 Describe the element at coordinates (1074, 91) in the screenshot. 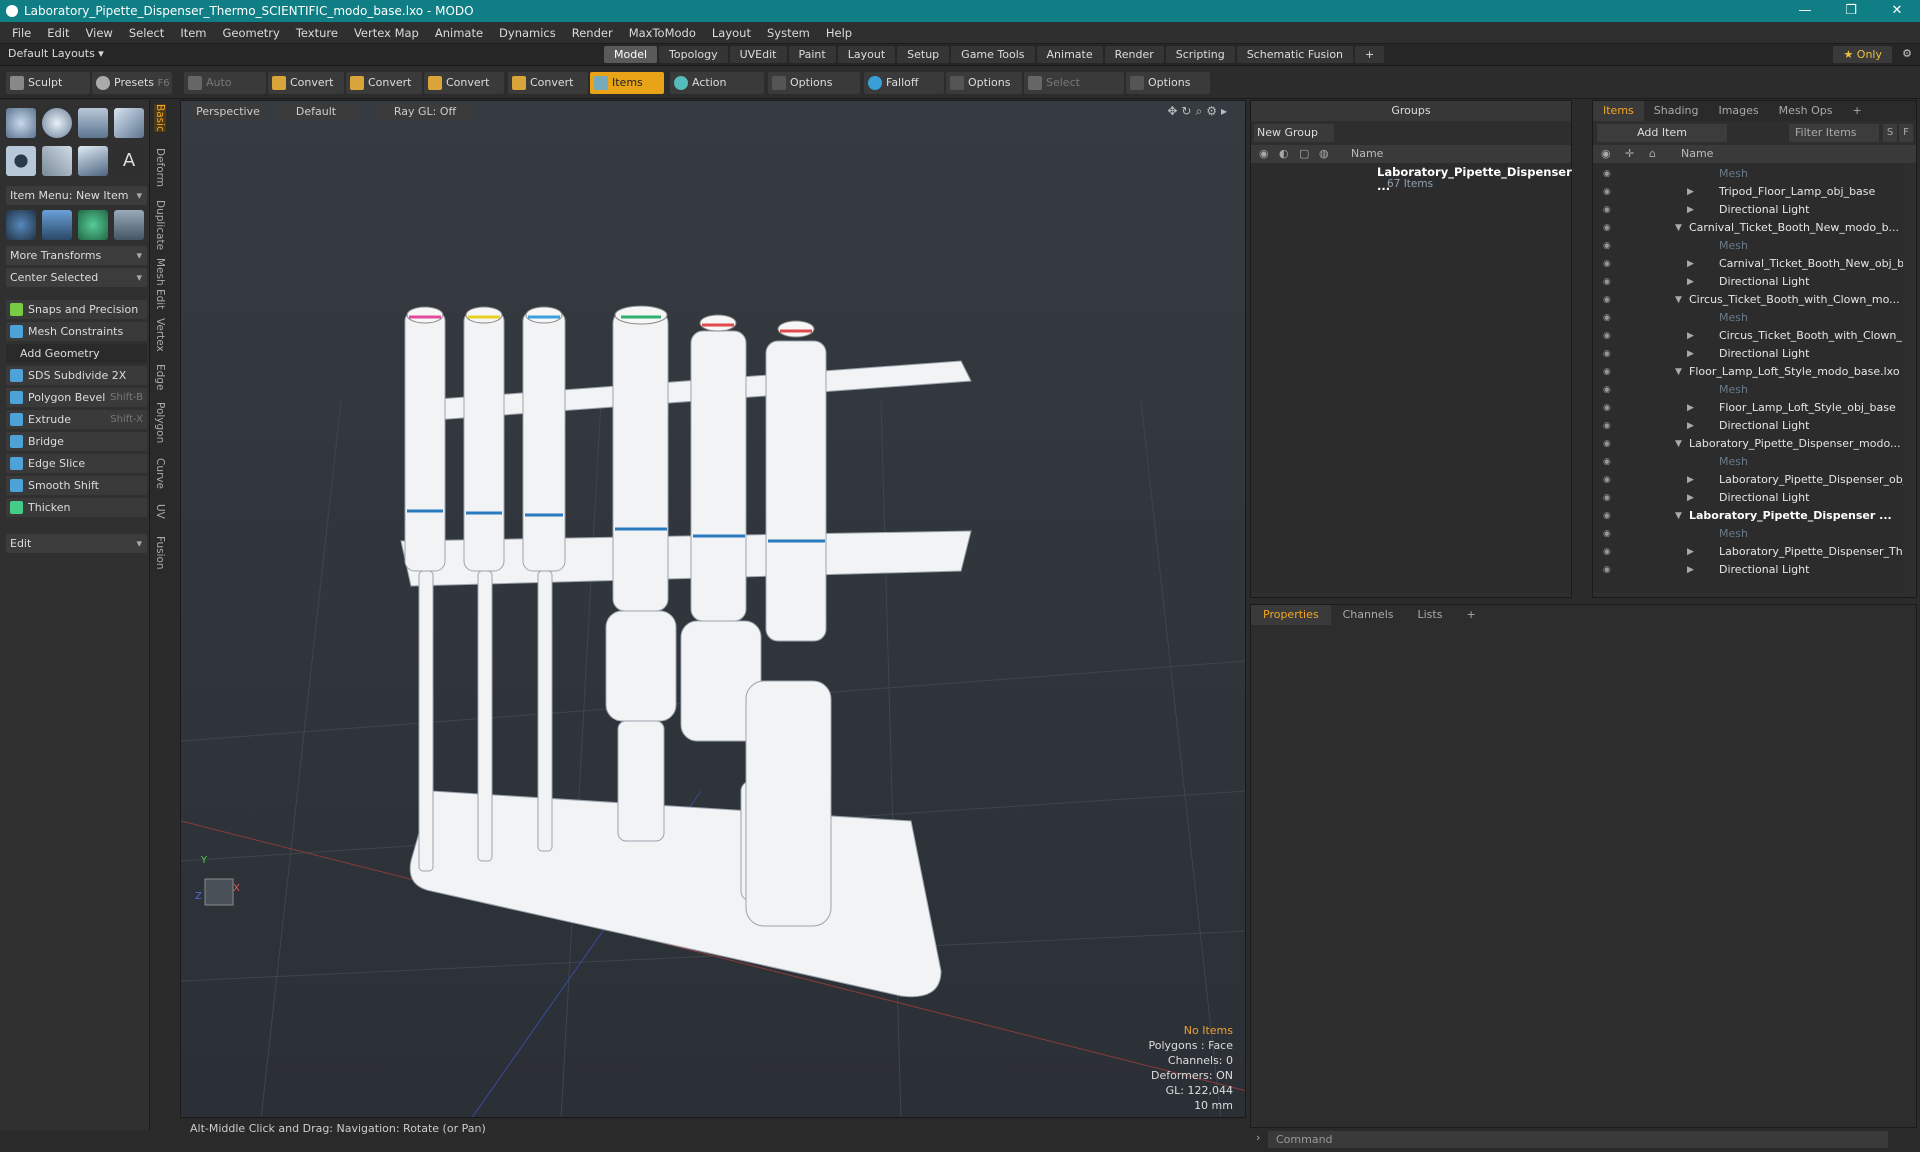

I see `select-through-button: Select Through` at that location.